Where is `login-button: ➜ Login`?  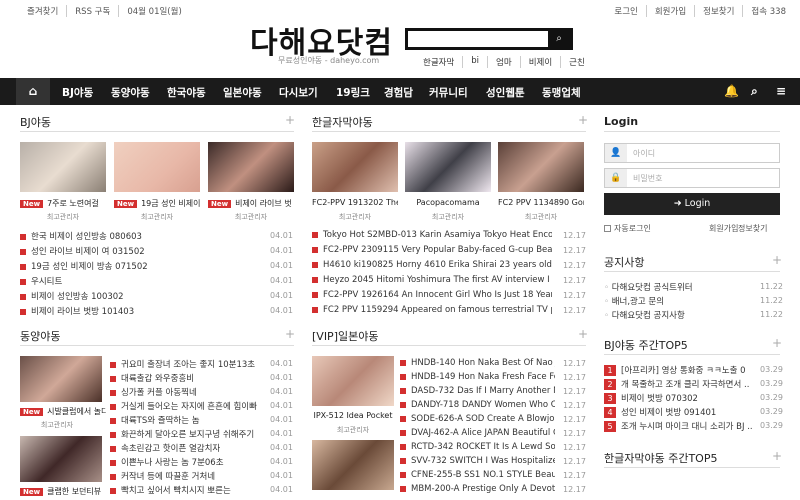 login-button: ➜ Login is located at coordinates (692, 204).